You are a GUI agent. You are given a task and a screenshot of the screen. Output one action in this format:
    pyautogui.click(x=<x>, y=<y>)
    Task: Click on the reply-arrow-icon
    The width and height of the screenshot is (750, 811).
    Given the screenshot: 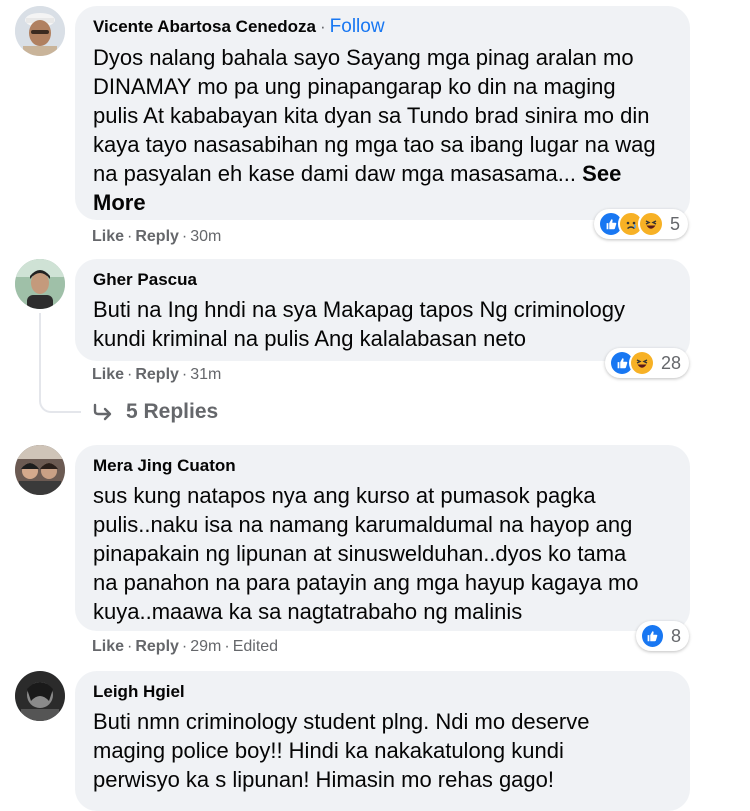 What is the action you would take?
    pyautogui.click(x=102, y=412)
    